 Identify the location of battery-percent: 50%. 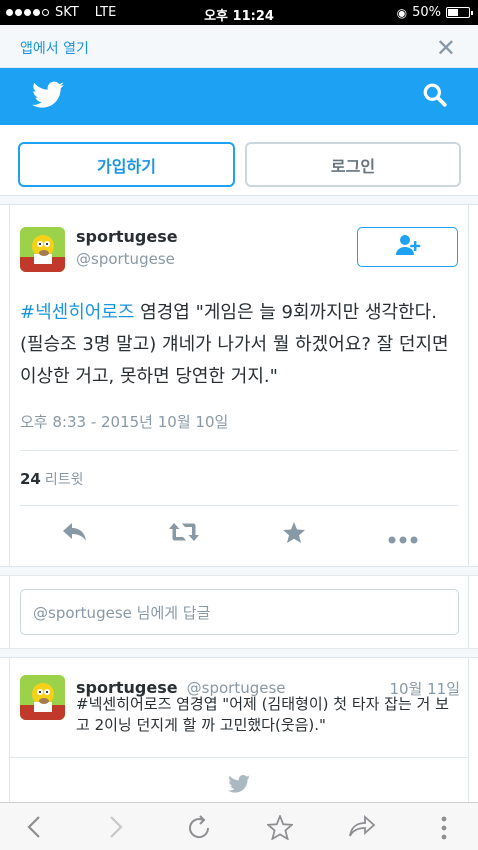
(426, 12).